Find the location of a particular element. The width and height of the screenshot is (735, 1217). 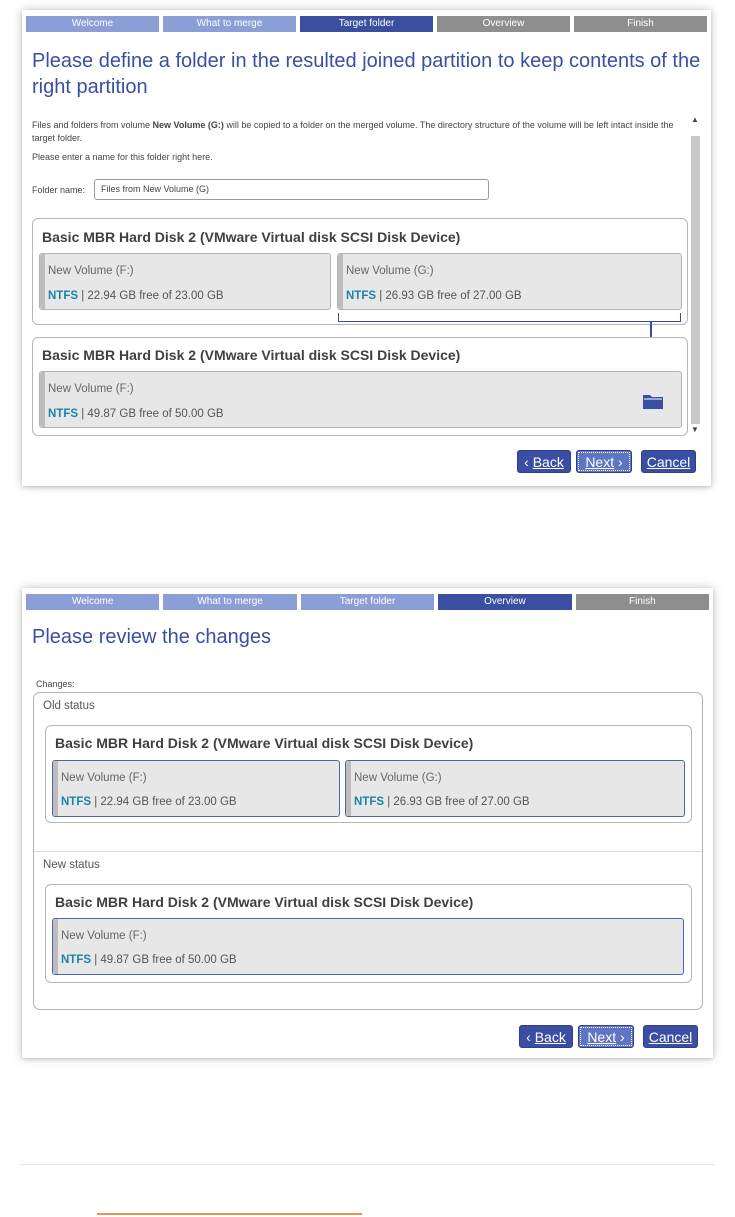

changes-label: Changes: is located at coordinates (55, 684).